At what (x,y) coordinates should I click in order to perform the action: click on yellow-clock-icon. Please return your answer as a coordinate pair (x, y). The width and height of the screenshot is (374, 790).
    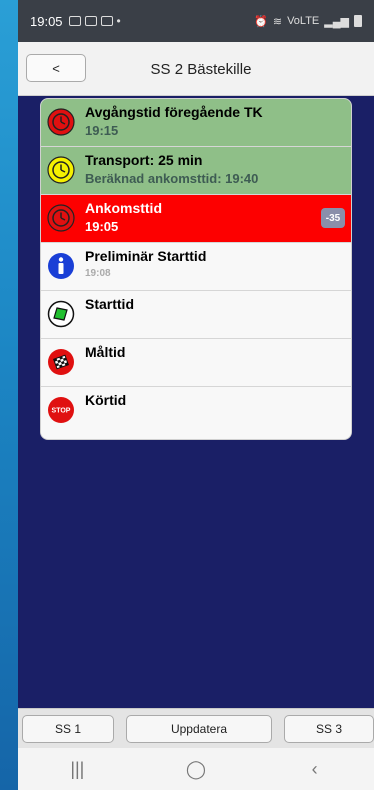
    Looking at the image, I should click on (61, 170).